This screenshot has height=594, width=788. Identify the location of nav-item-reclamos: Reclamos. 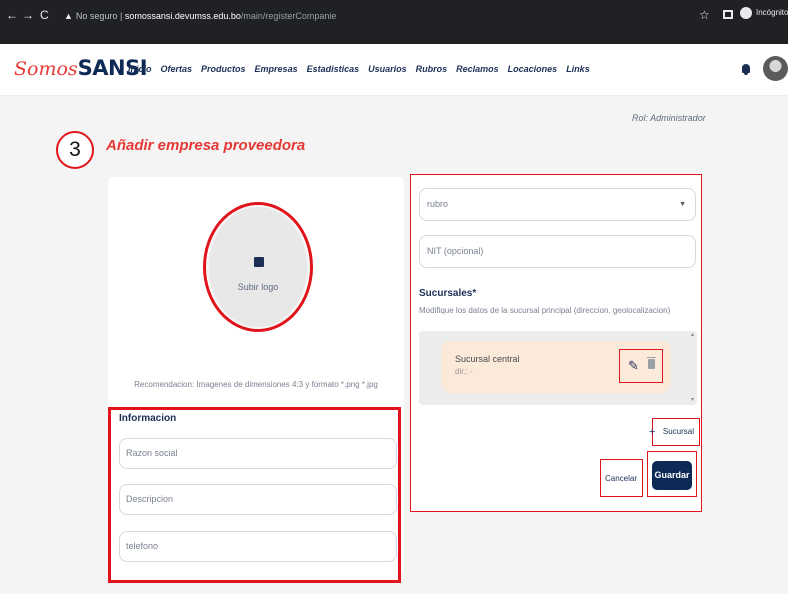
(477, 69).